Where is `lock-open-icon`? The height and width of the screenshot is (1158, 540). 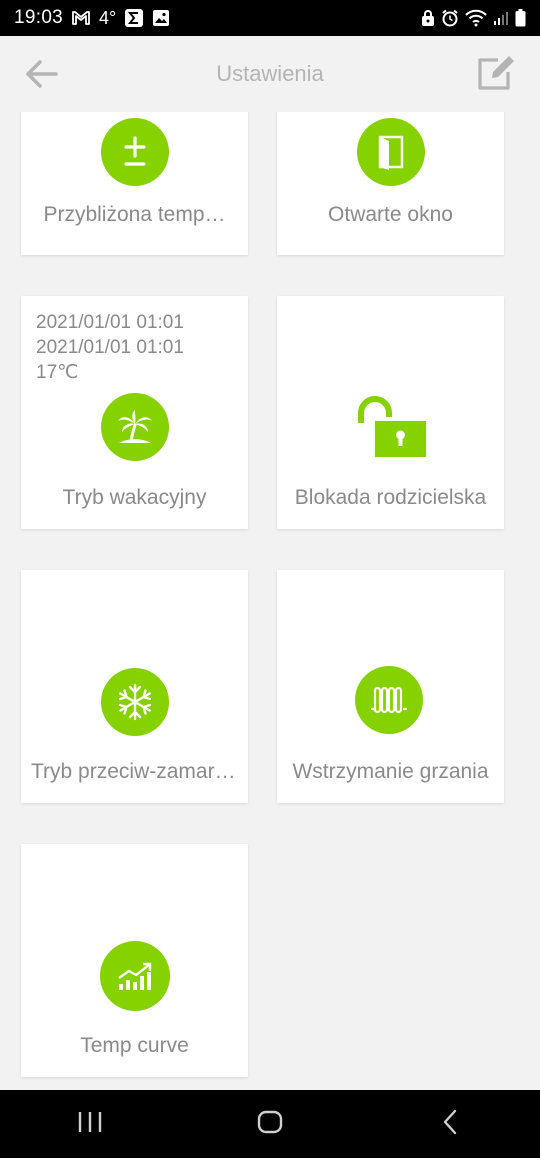 lock-open-icon is located at coordinates (391, 429).